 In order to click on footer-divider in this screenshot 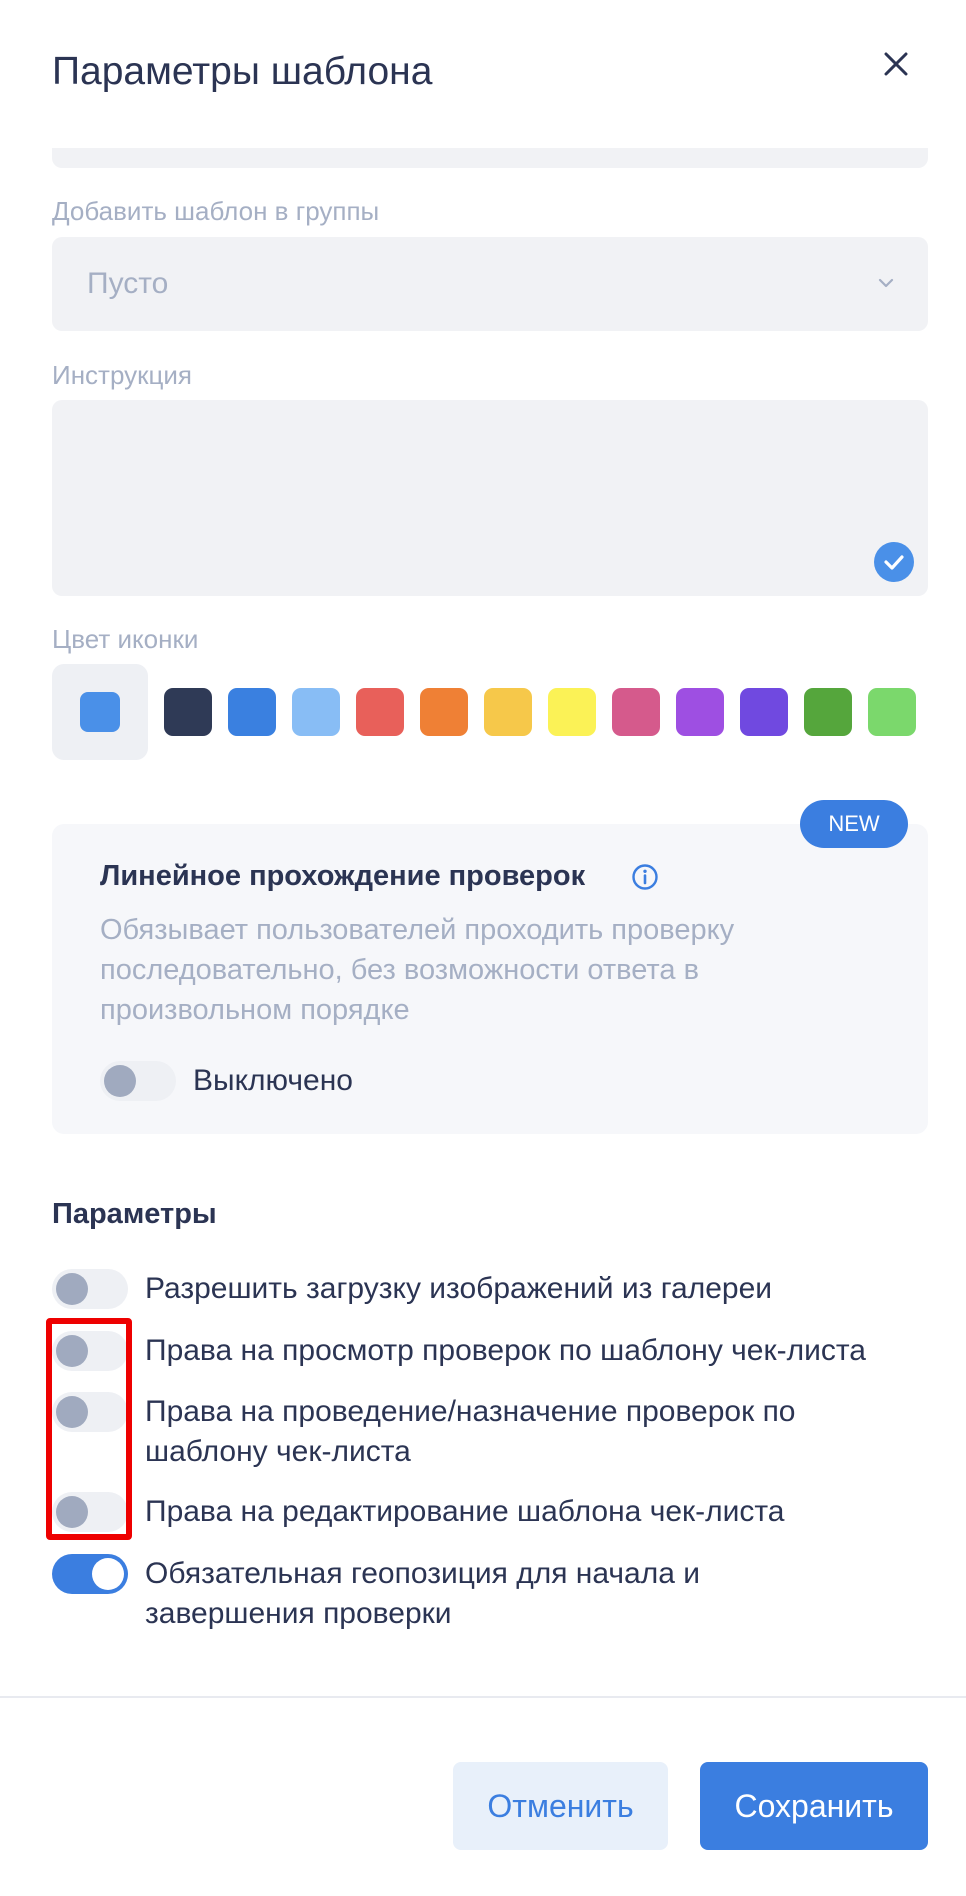, I will do `click(483, 1697)`.